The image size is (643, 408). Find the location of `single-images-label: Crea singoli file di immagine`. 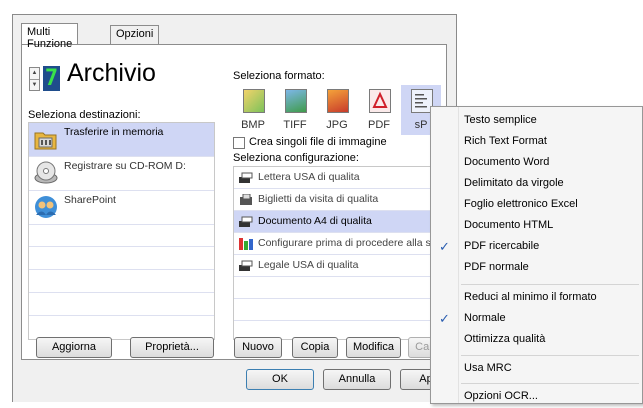

single-images-label: Crea singoli file di immagine is located at coordinates (318, 142).